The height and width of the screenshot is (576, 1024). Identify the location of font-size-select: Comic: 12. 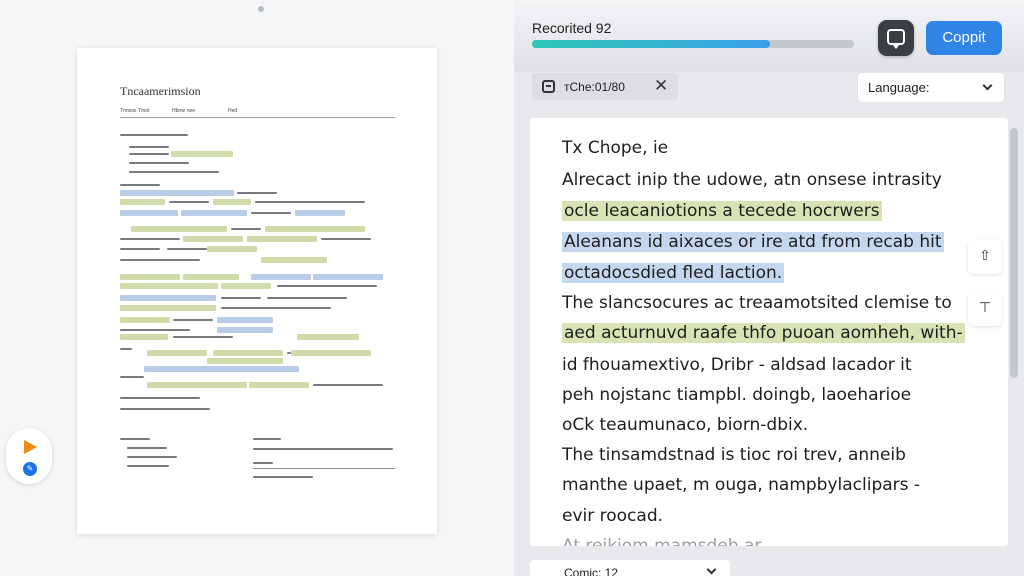
(630, 568).